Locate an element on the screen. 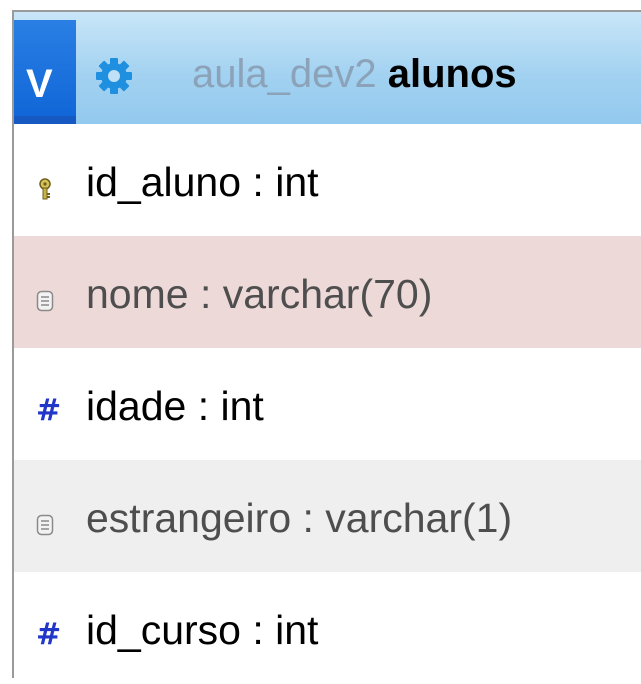 This screenshot has width=641, height=684. toggle-columns-button: V is located at coordinates (45, 72).